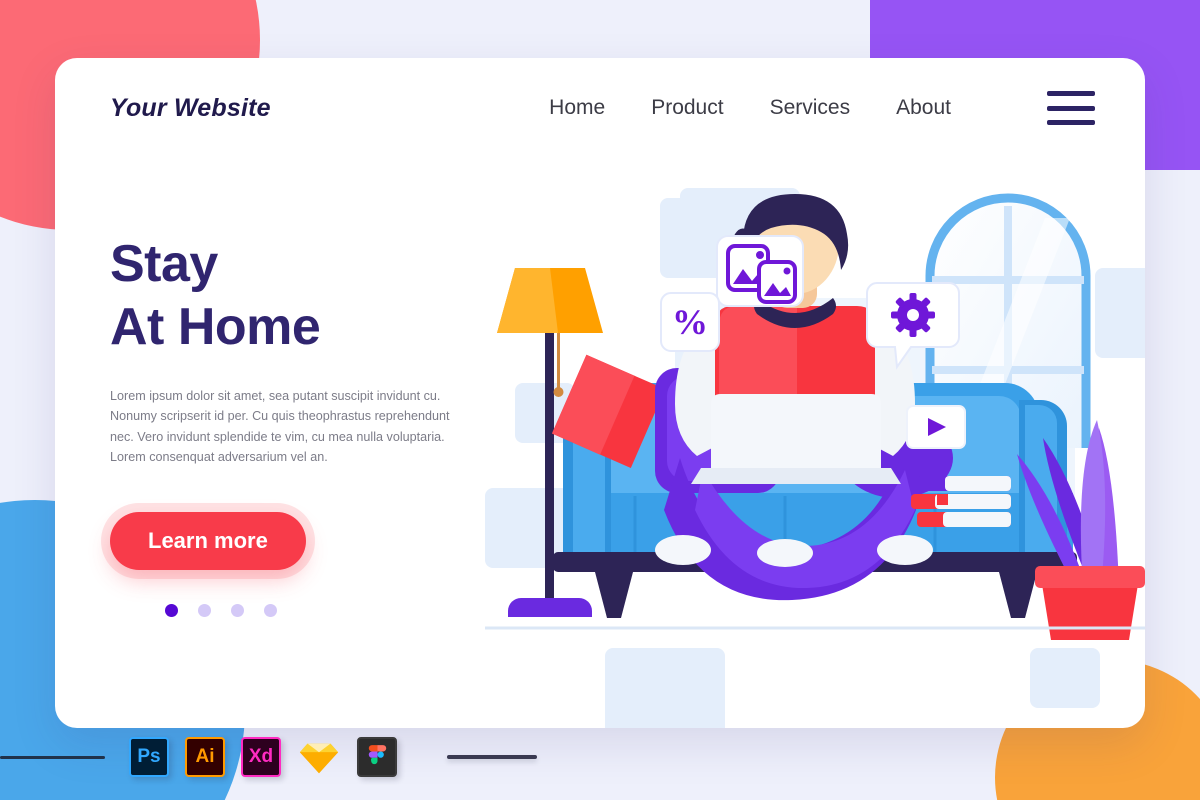  I want to click on image-card, so click(760, 271).